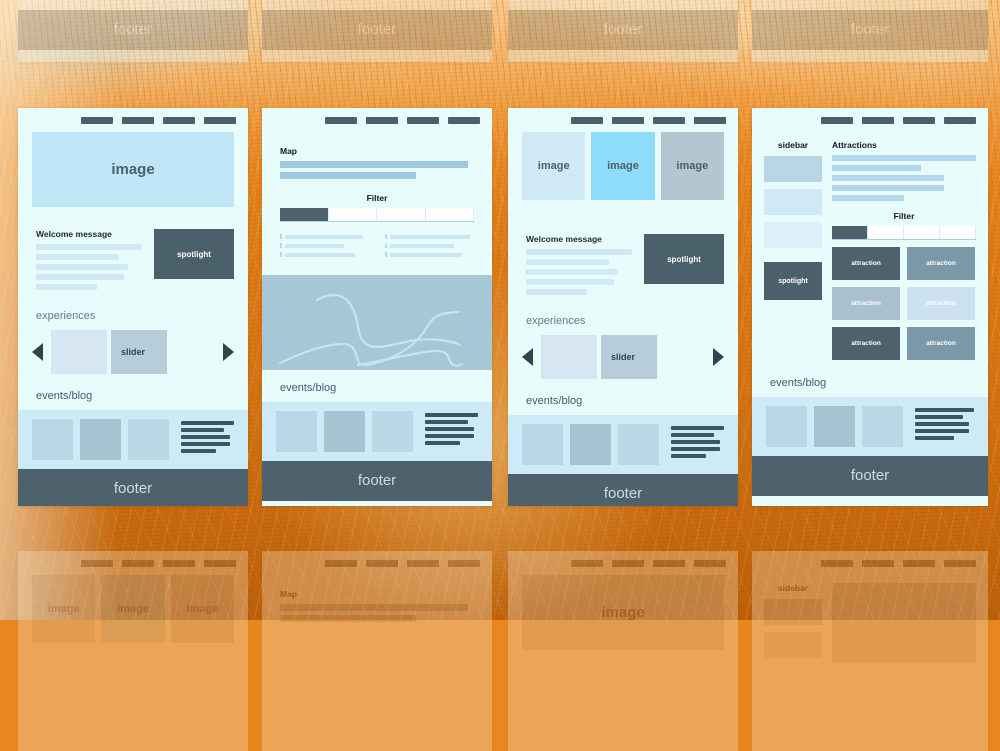 Image resolution: width=1000 pixels, height=751 pixels. Describe the element at coordinates (870, 31) in the screenshot. I see `ghost-card-top-4: footer` at that location.